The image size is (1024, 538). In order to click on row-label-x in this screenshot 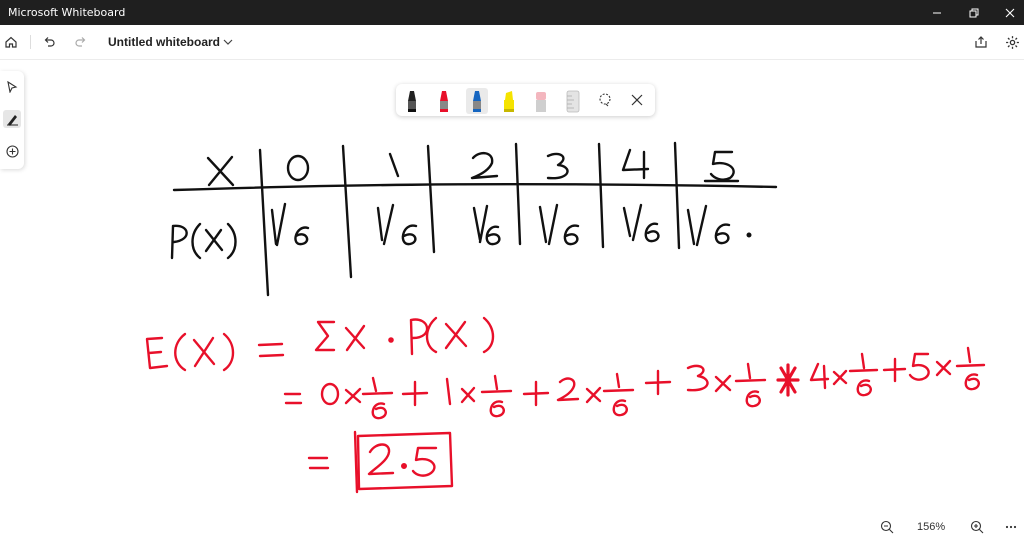, I will do `click(220, 171)`.